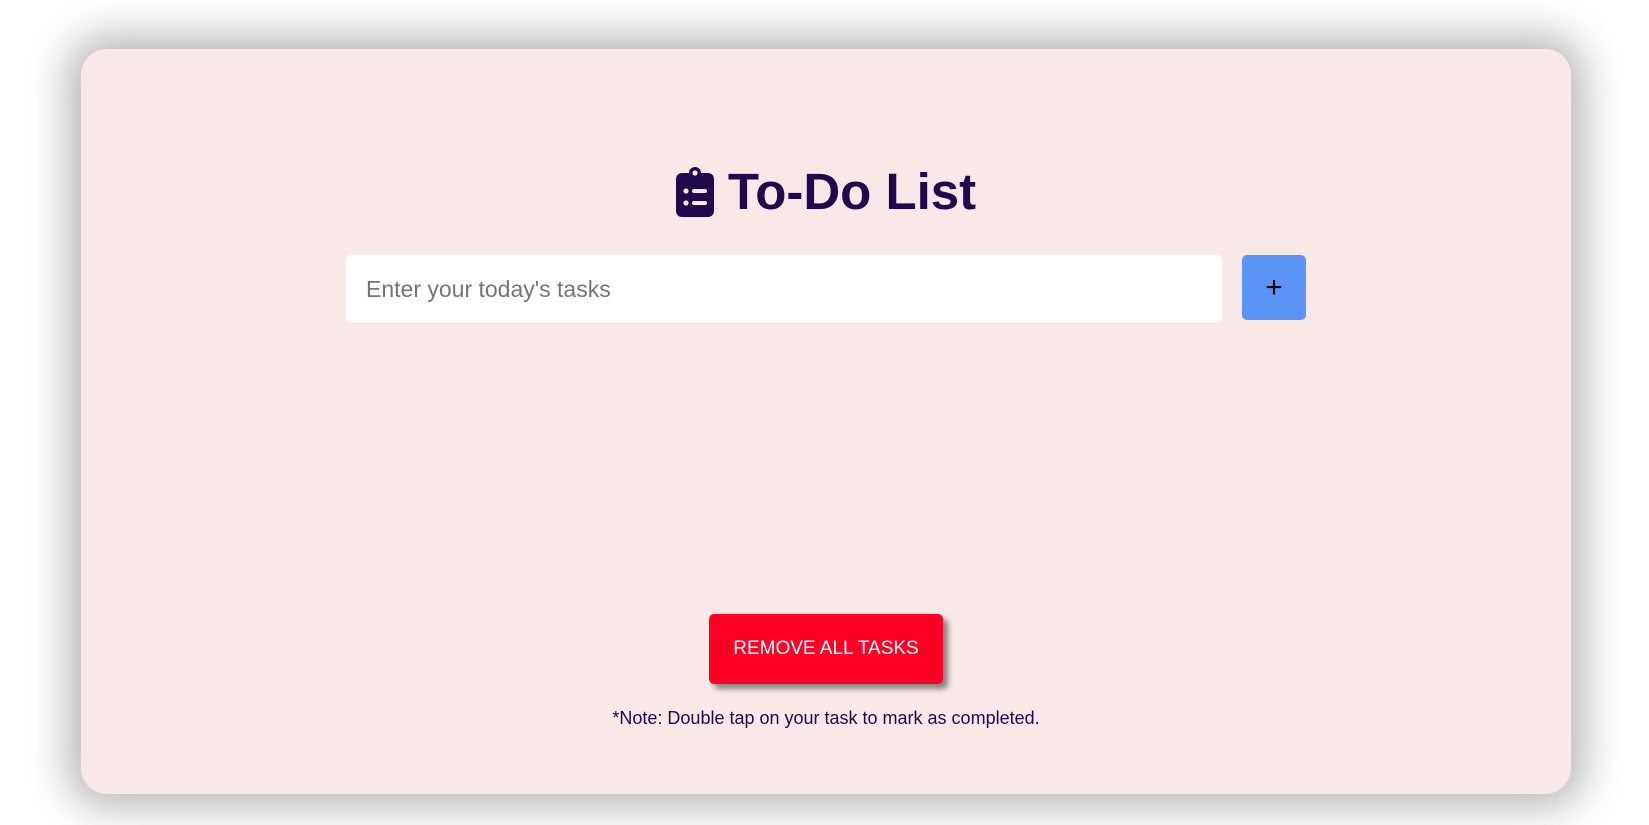 This screenshot has height=825, width=1649. What do you see at coordinates (694, 192) in the screenshot?
I see `clipboard-list-icon` at bounding box center [694, 192].